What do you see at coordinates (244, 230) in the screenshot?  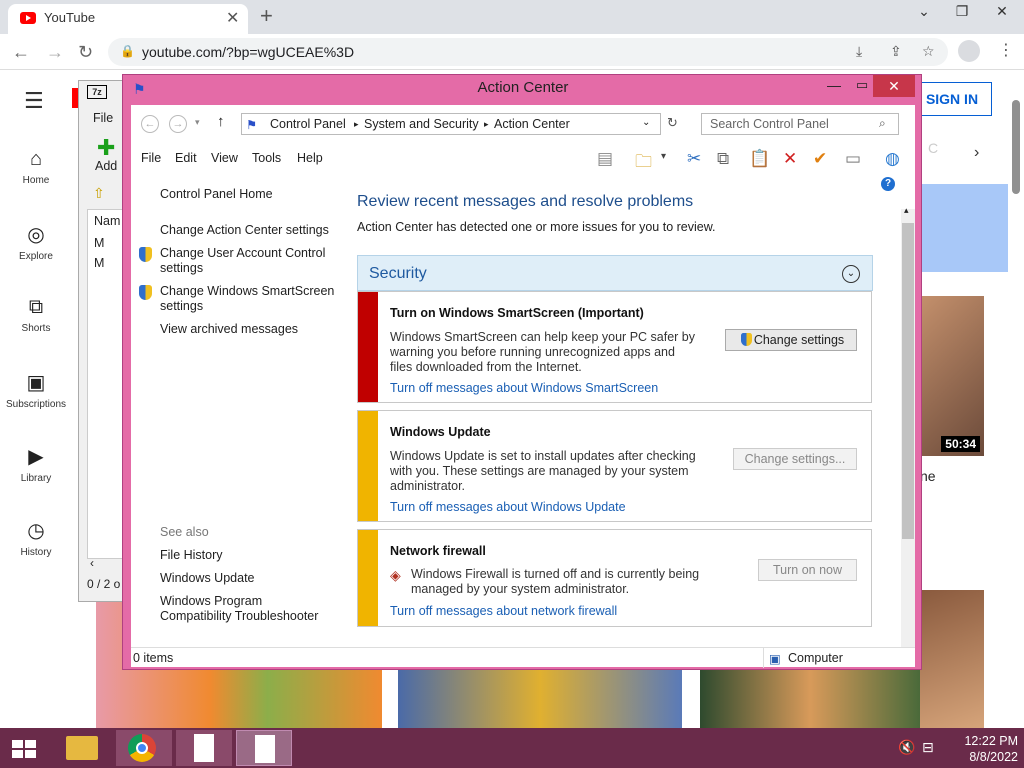 I see `change-action-center-settings-link: Change Action Center settings` at bounding box center [244, 230].